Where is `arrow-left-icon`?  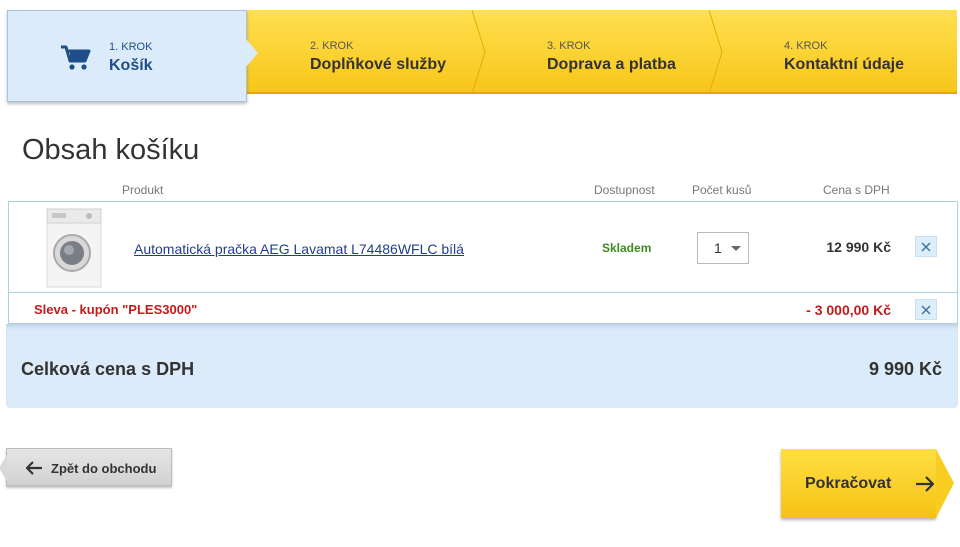
arrow-left-icon is located at coordinates (33, 468).